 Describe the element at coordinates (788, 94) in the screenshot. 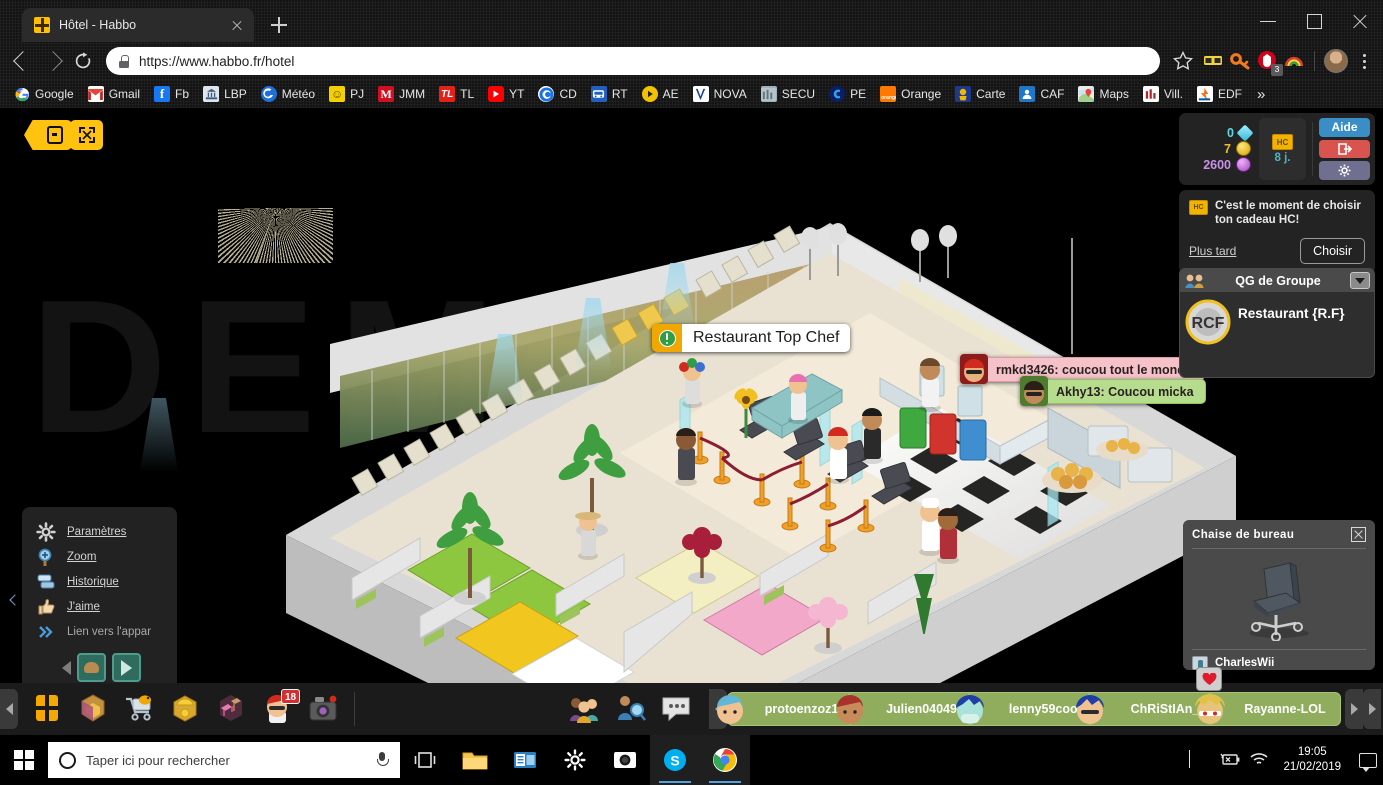

I see `bookmark-secu: SECU` at that location.